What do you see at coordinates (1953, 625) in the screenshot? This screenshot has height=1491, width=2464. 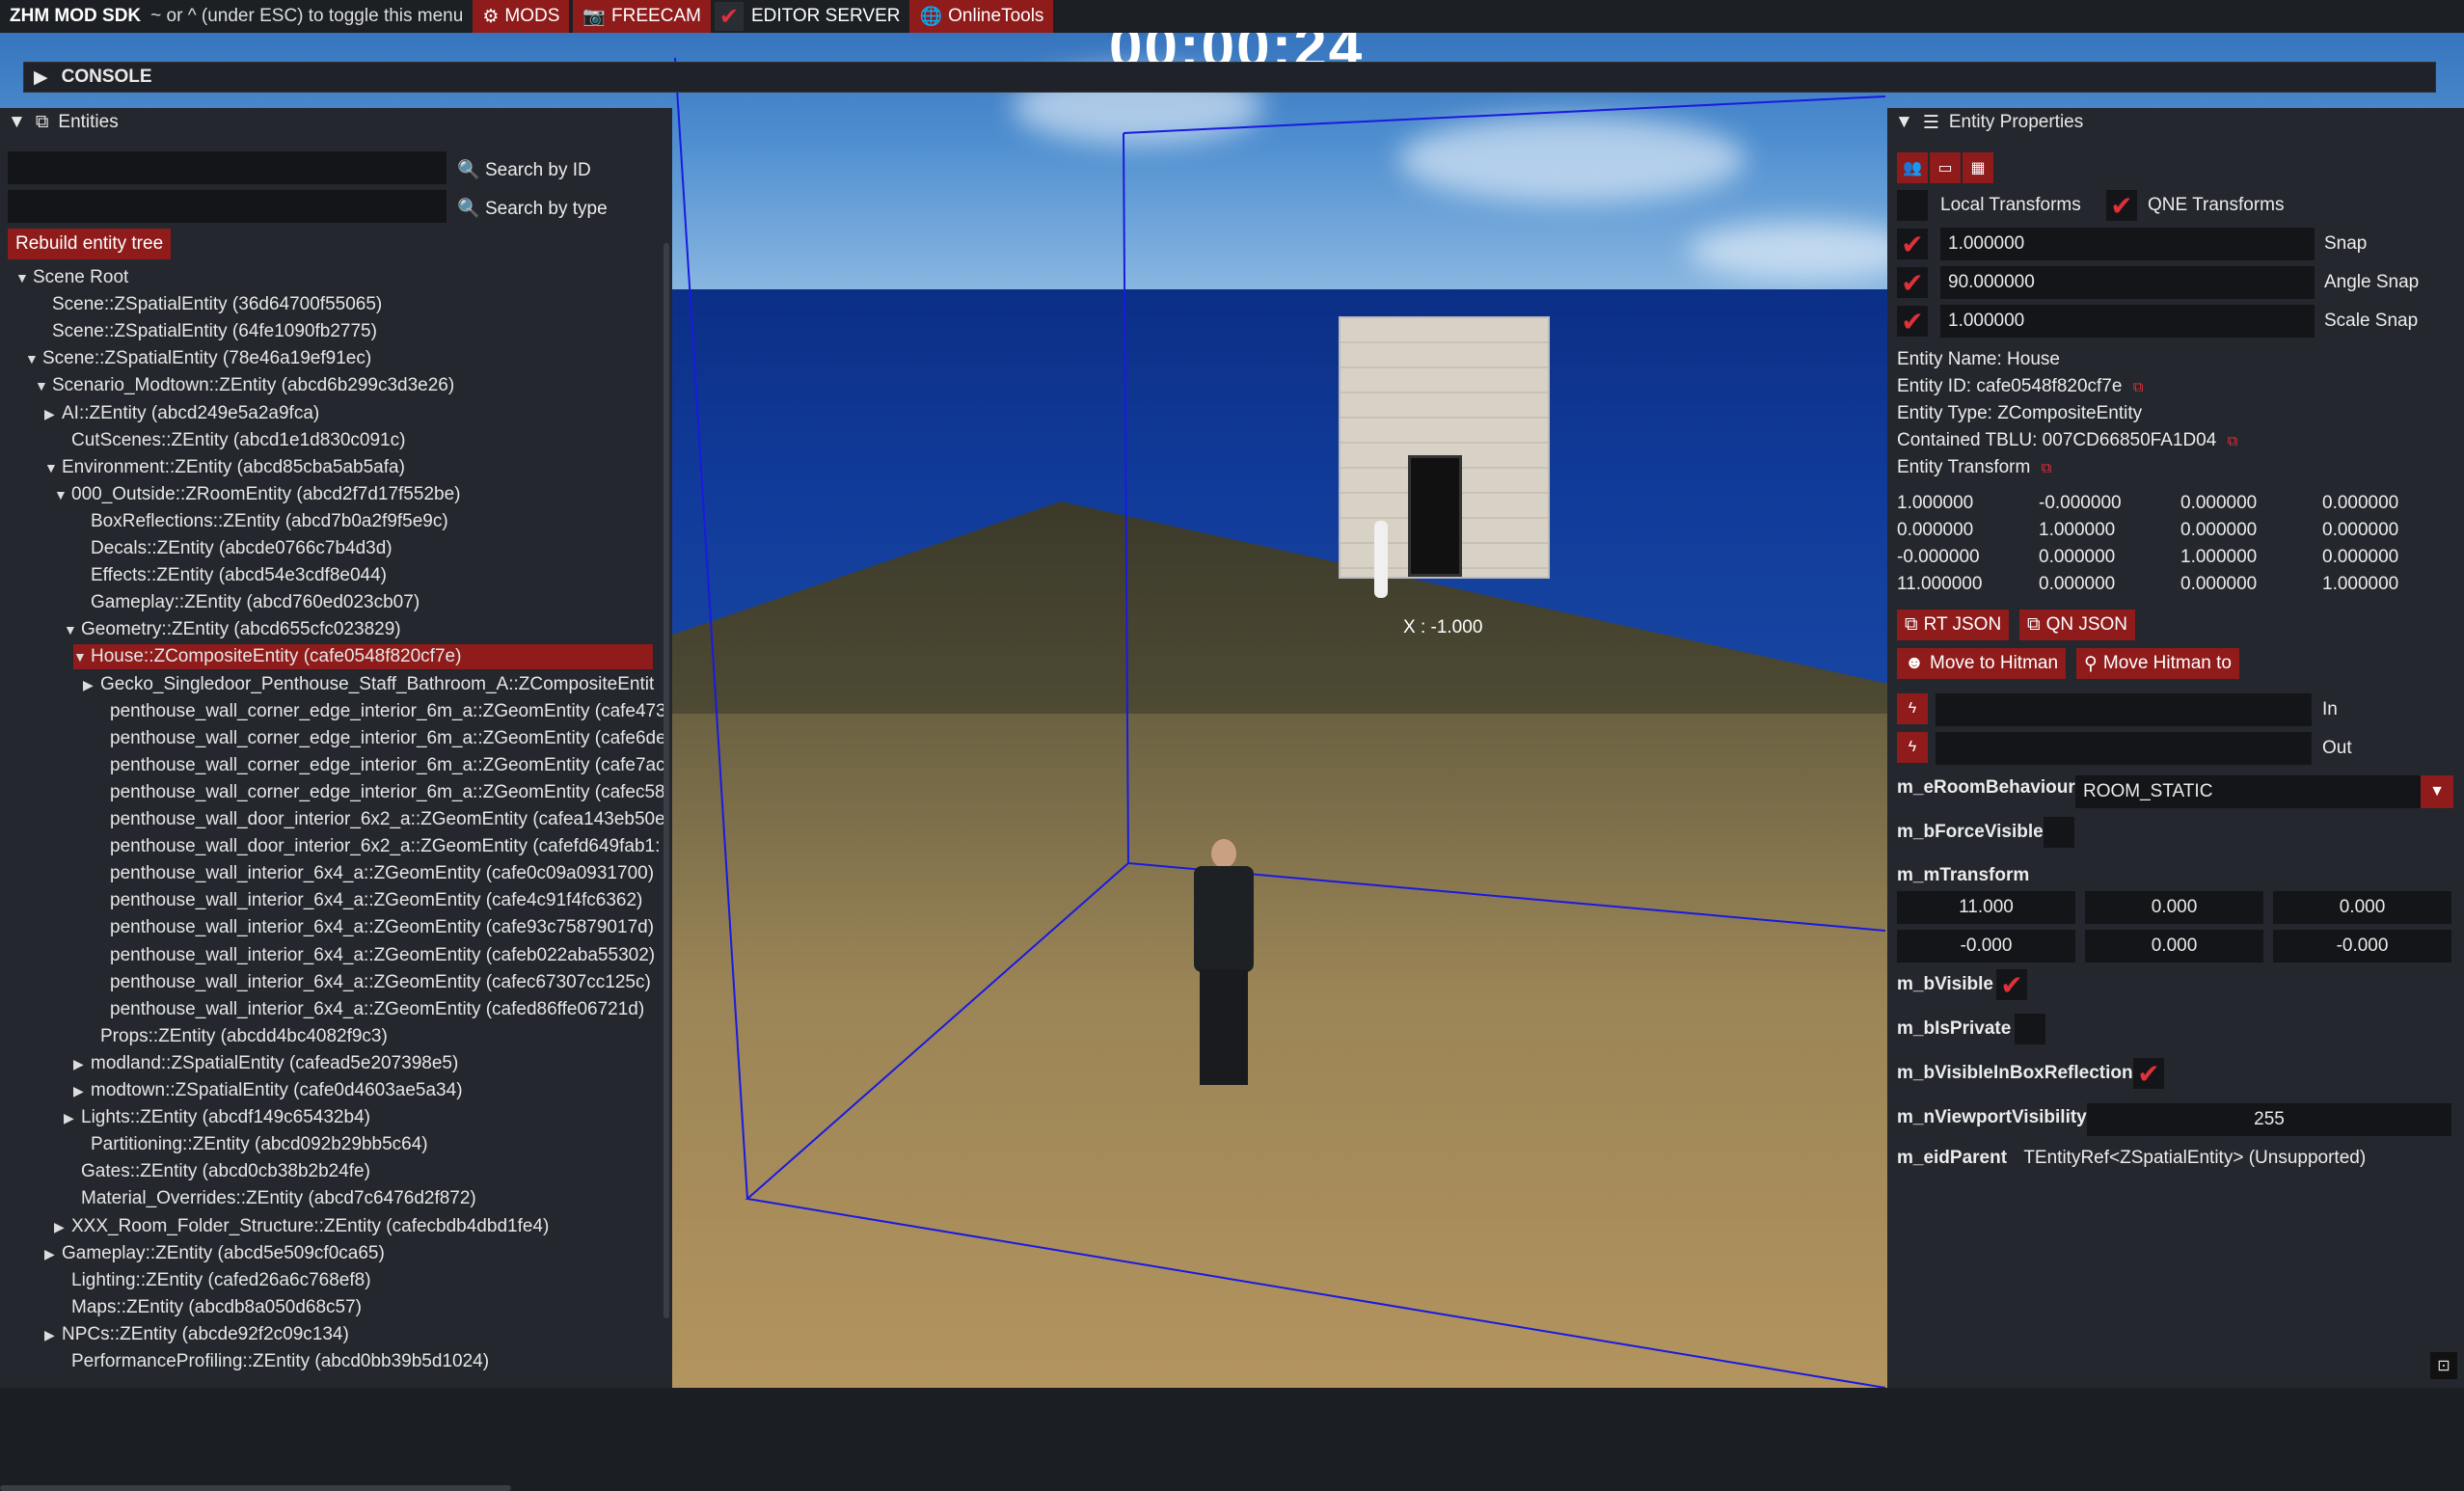 I see `rt-json-button: ⧉ RT JSON` at bounding box center [1953, 625].